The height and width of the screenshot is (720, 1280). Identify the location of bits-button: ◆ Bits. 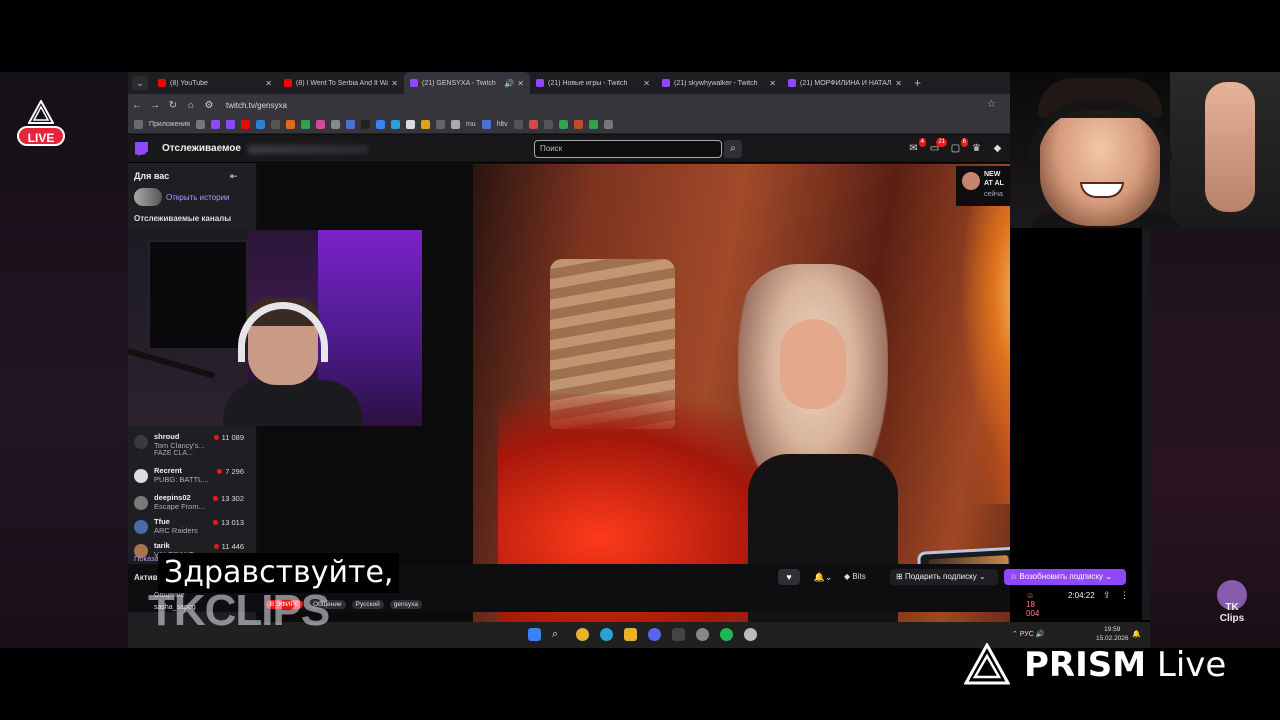
(864, 577).